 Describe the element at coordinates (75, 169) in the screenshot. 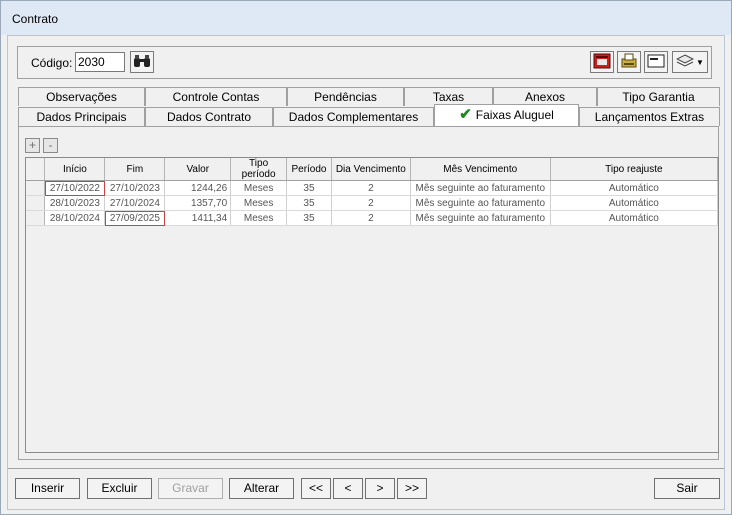

I see `col-inicio: Início` at that location.